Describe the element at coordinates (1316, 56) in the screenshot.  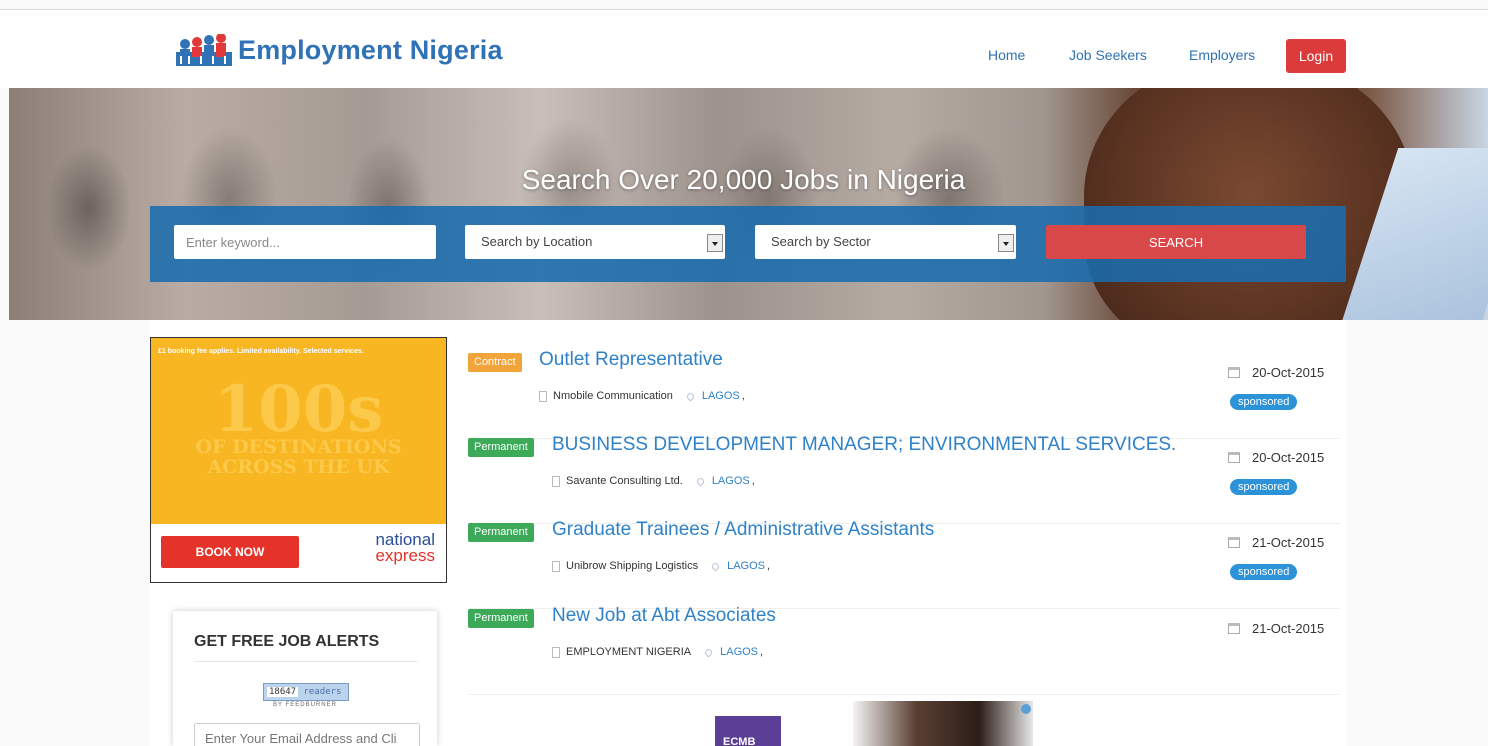
I see `login-button: Login` at that location.